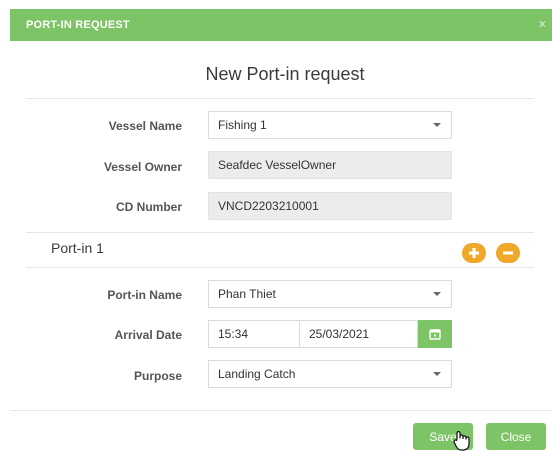 The height and width of the screenshot is (451, 552). What do you see at coordinates (157, 376) in the screenshot?
I see `purpose-label: Purpose` at bounding box center [157, 376].